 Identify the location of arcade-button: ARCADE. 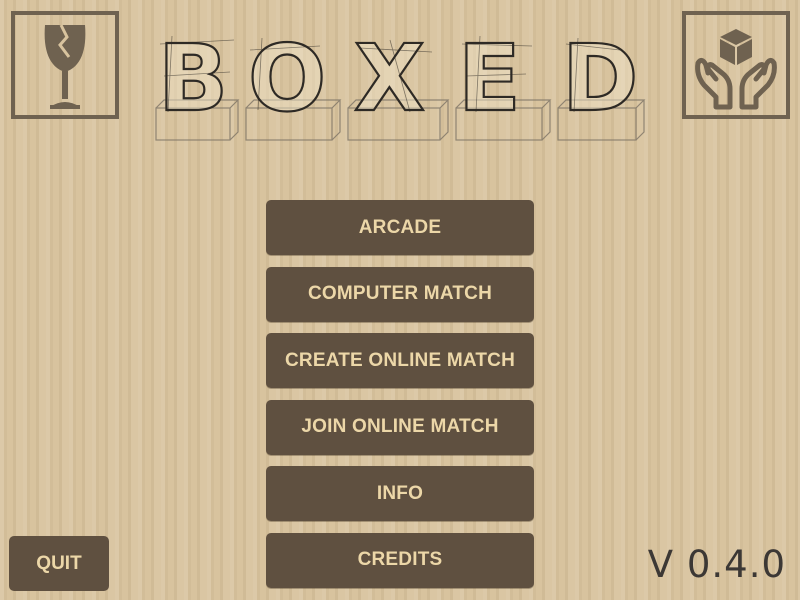
(400, 227).